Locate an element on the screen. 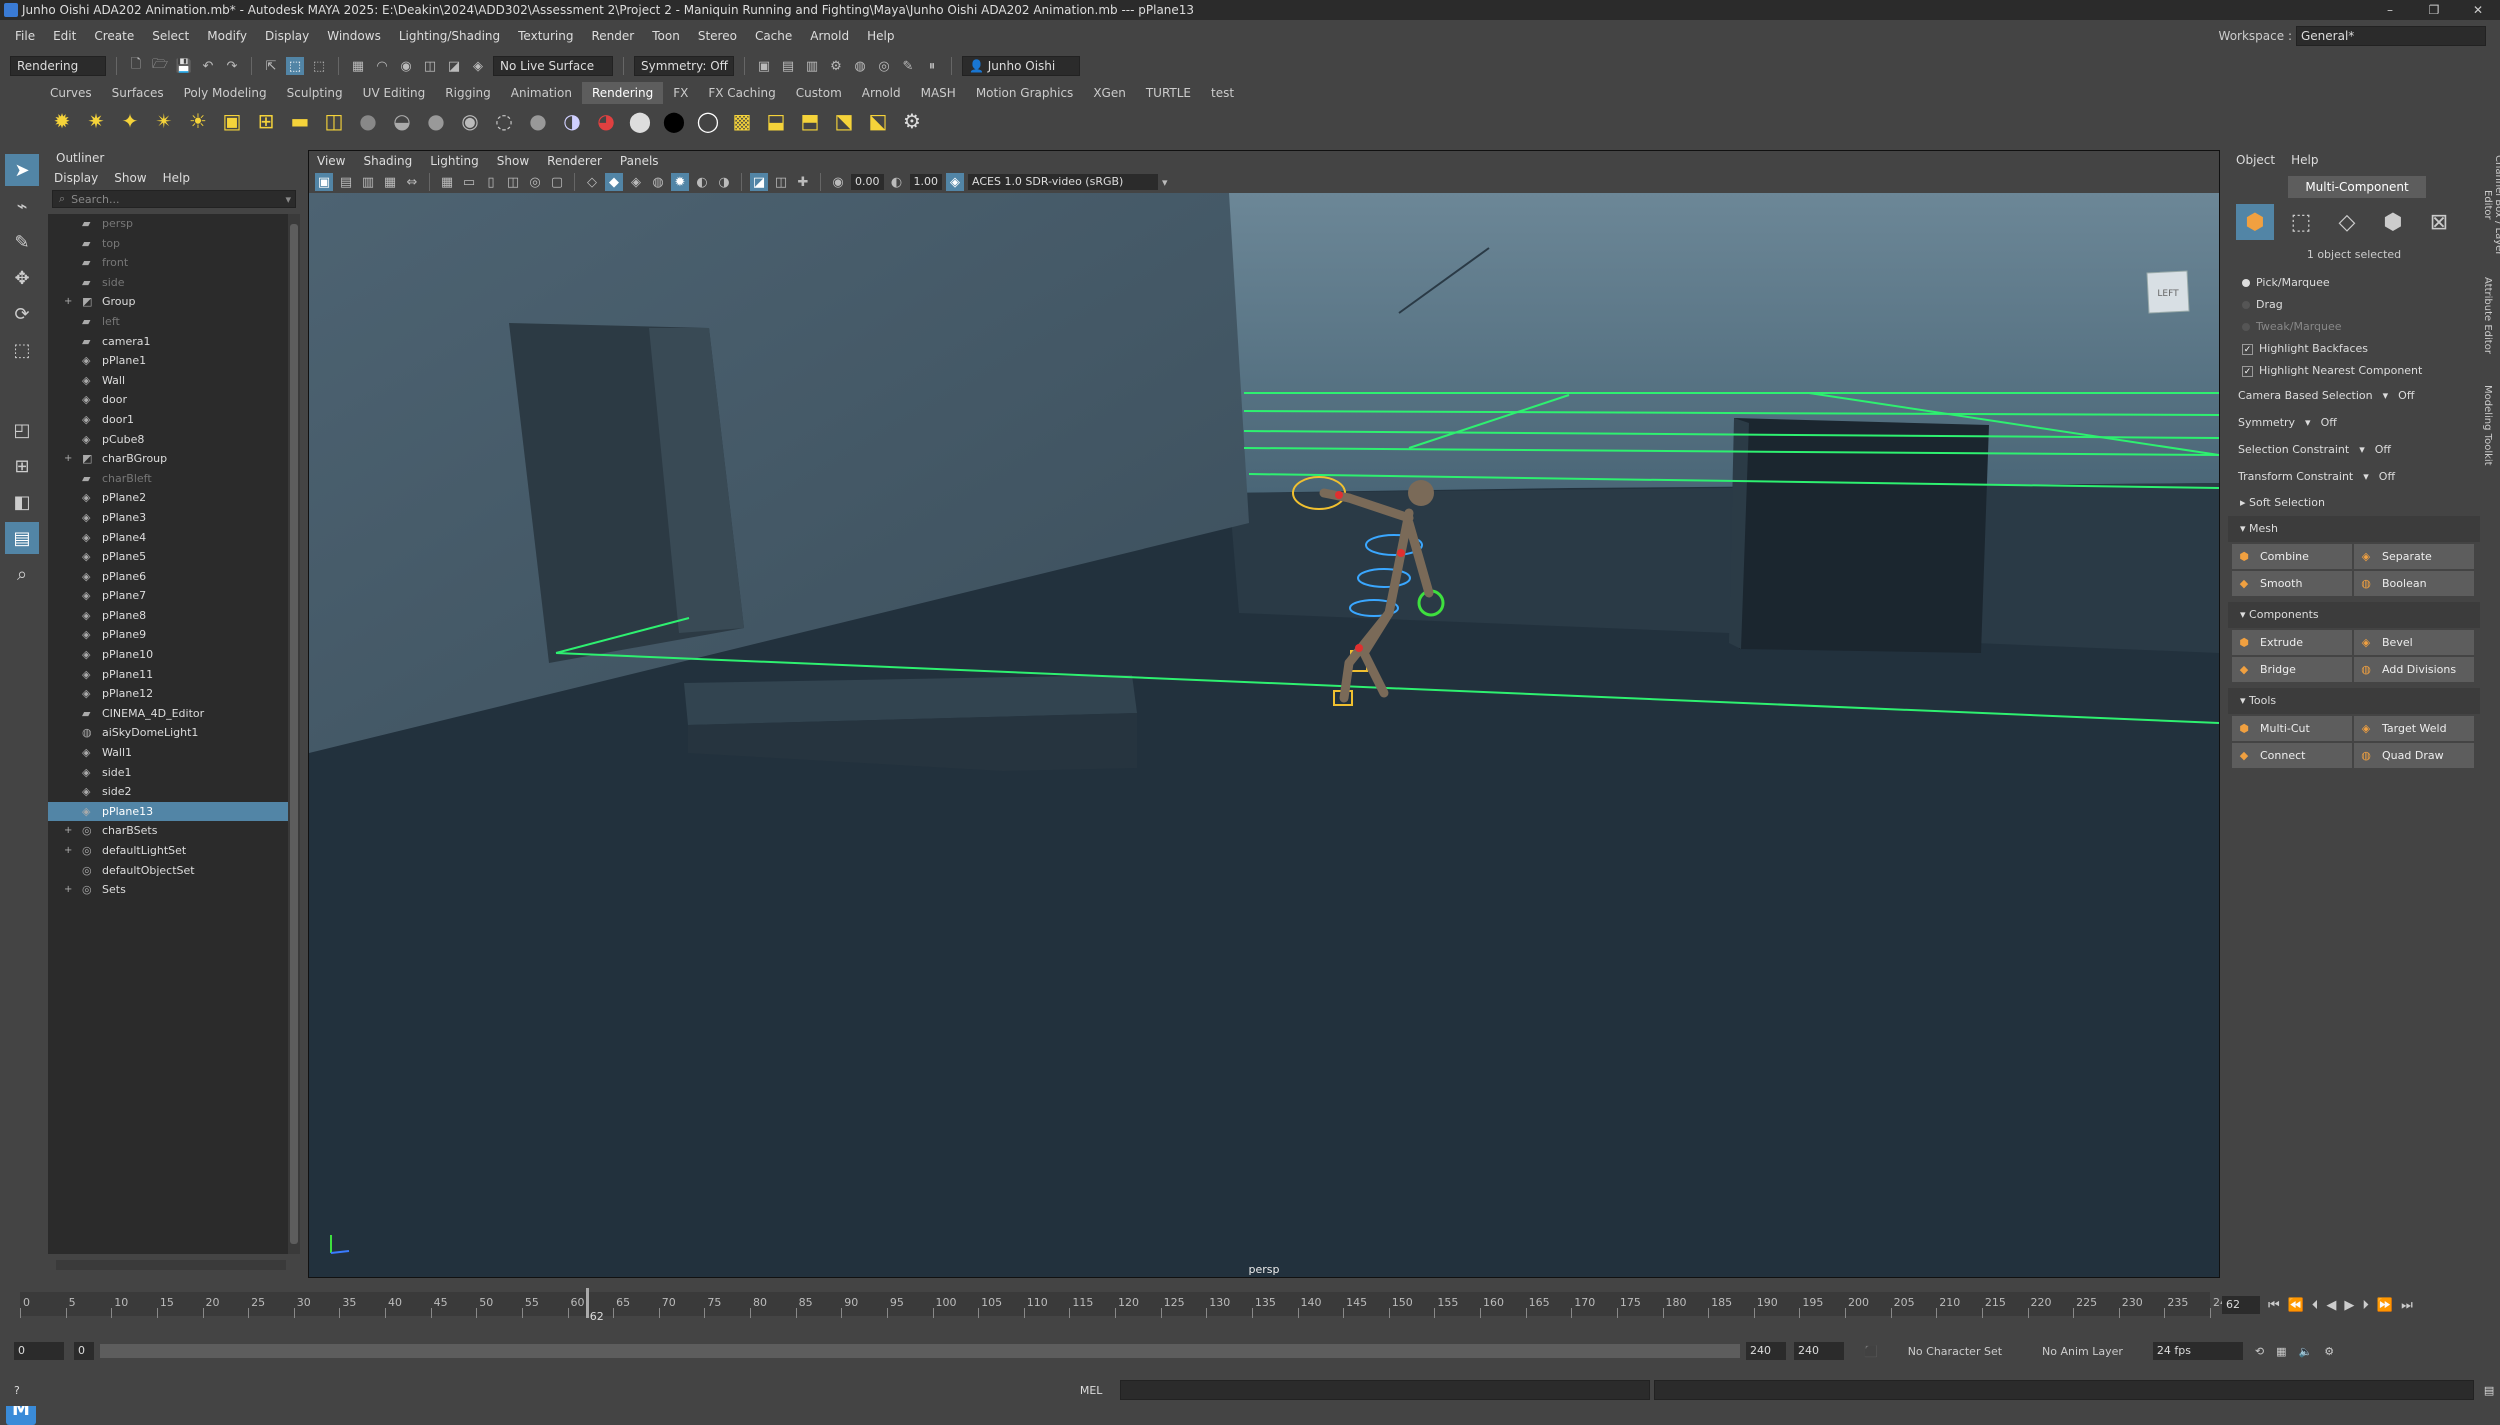 The height and width of the screenshot is (1425, 2500). section-header-mesh: ▾ Mesh is located at coordinates (2354, 529).